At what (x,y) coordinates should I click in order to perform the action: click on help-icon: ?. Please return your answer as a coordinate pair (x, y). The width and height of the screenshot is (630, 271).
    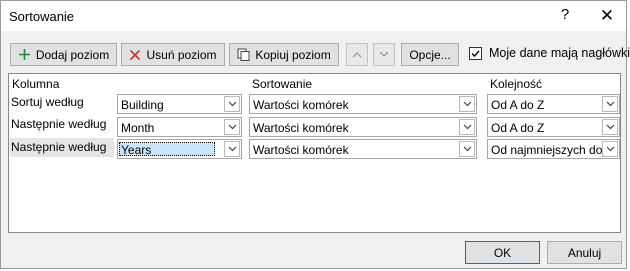
    Looking at the image, I should click on (565, 16).